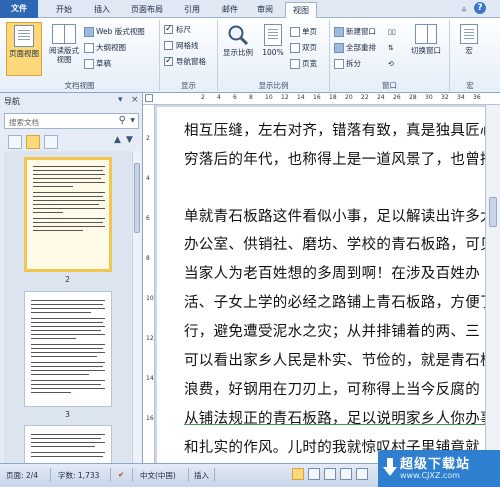 This screenshot has width=500, height=487. What do you see at coordinates (117, 140) in the screenshot?
I see `prev-result-icon: ▲` at bounding box center [117, 140].